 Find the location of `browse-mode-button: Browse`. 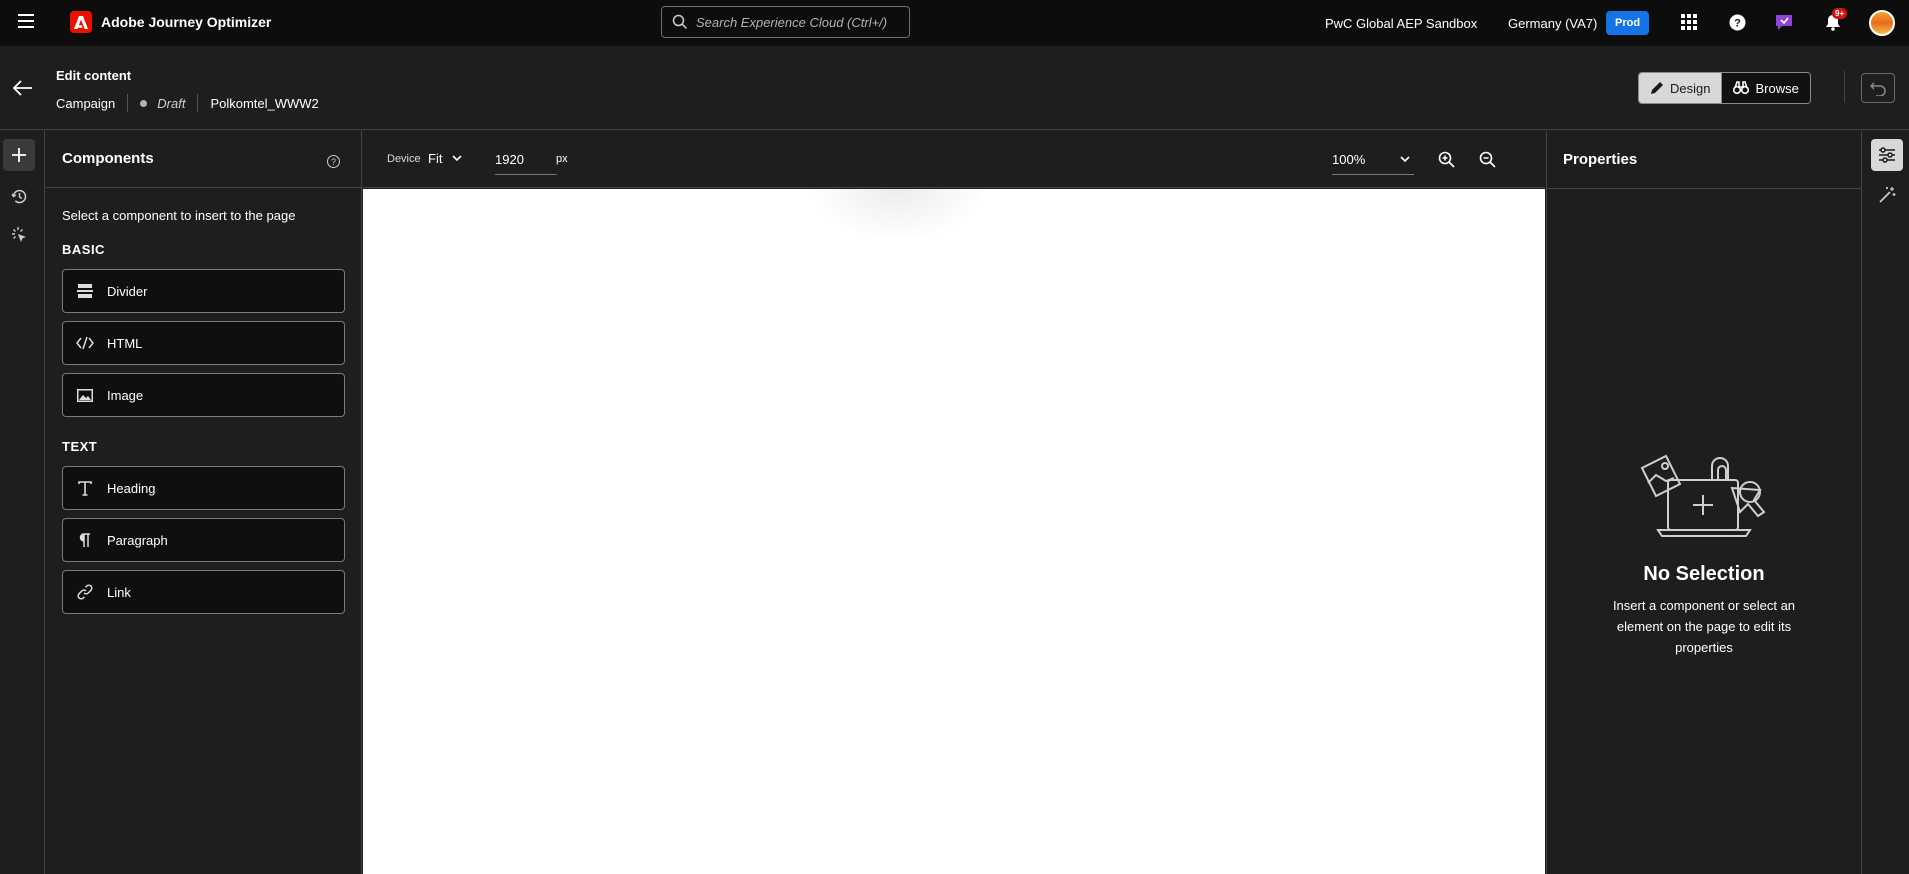

browse-mode-button: Browse is located at coordinates (1765, 88).